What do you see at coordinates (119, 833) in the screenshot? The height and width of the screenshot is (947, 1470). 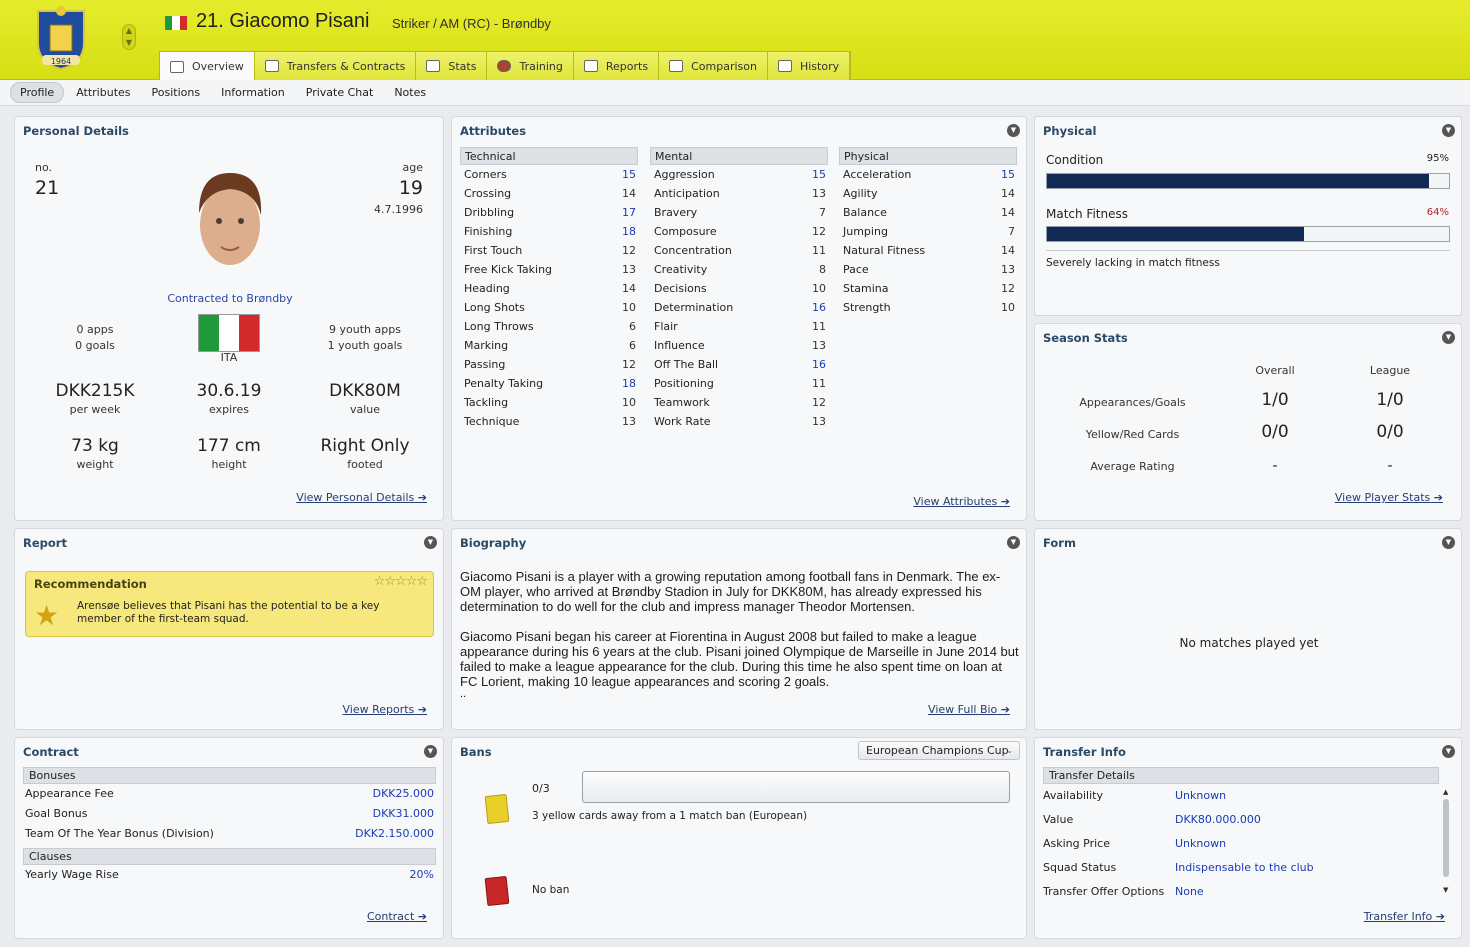 I see `contract-label: Team Of The Year Bonus (Division)` at bounding box center [119, 833].